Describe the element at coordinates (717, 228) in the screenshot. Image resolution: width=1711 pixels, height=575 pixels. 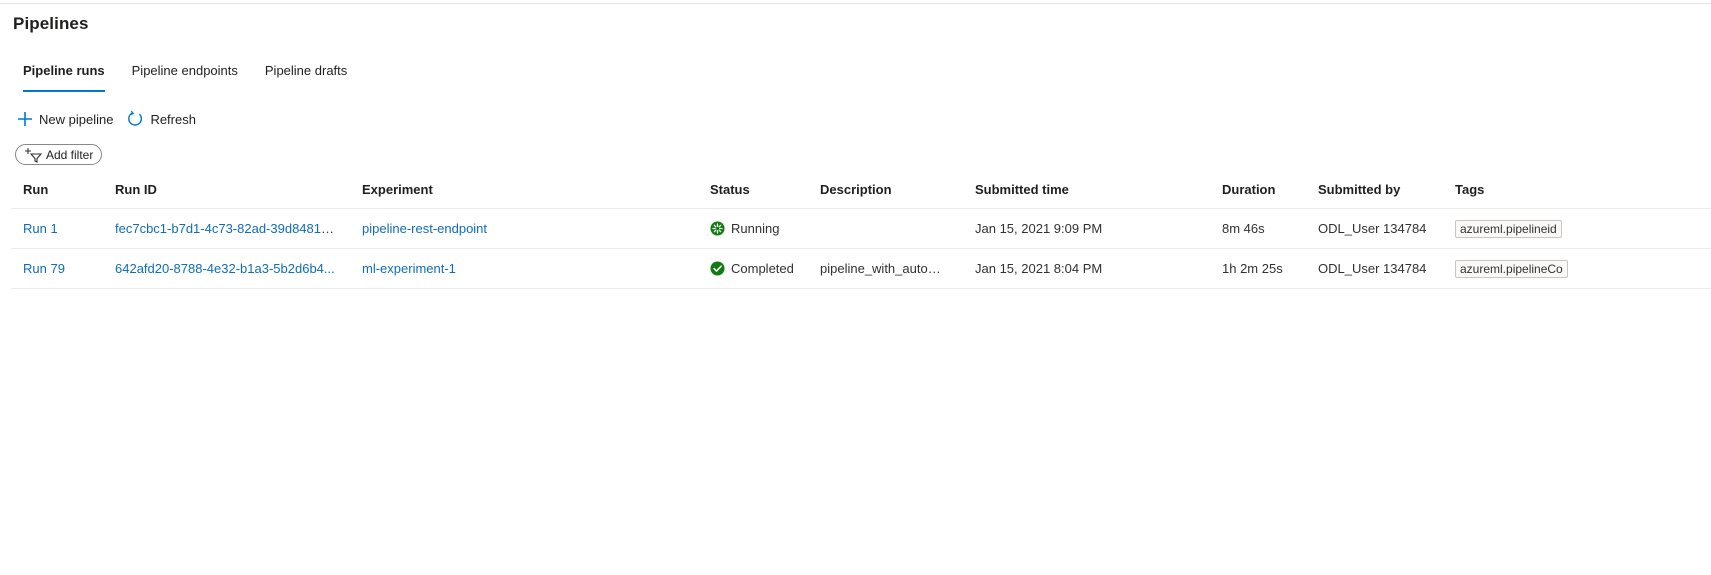
I see `running-status-icon` at that location.